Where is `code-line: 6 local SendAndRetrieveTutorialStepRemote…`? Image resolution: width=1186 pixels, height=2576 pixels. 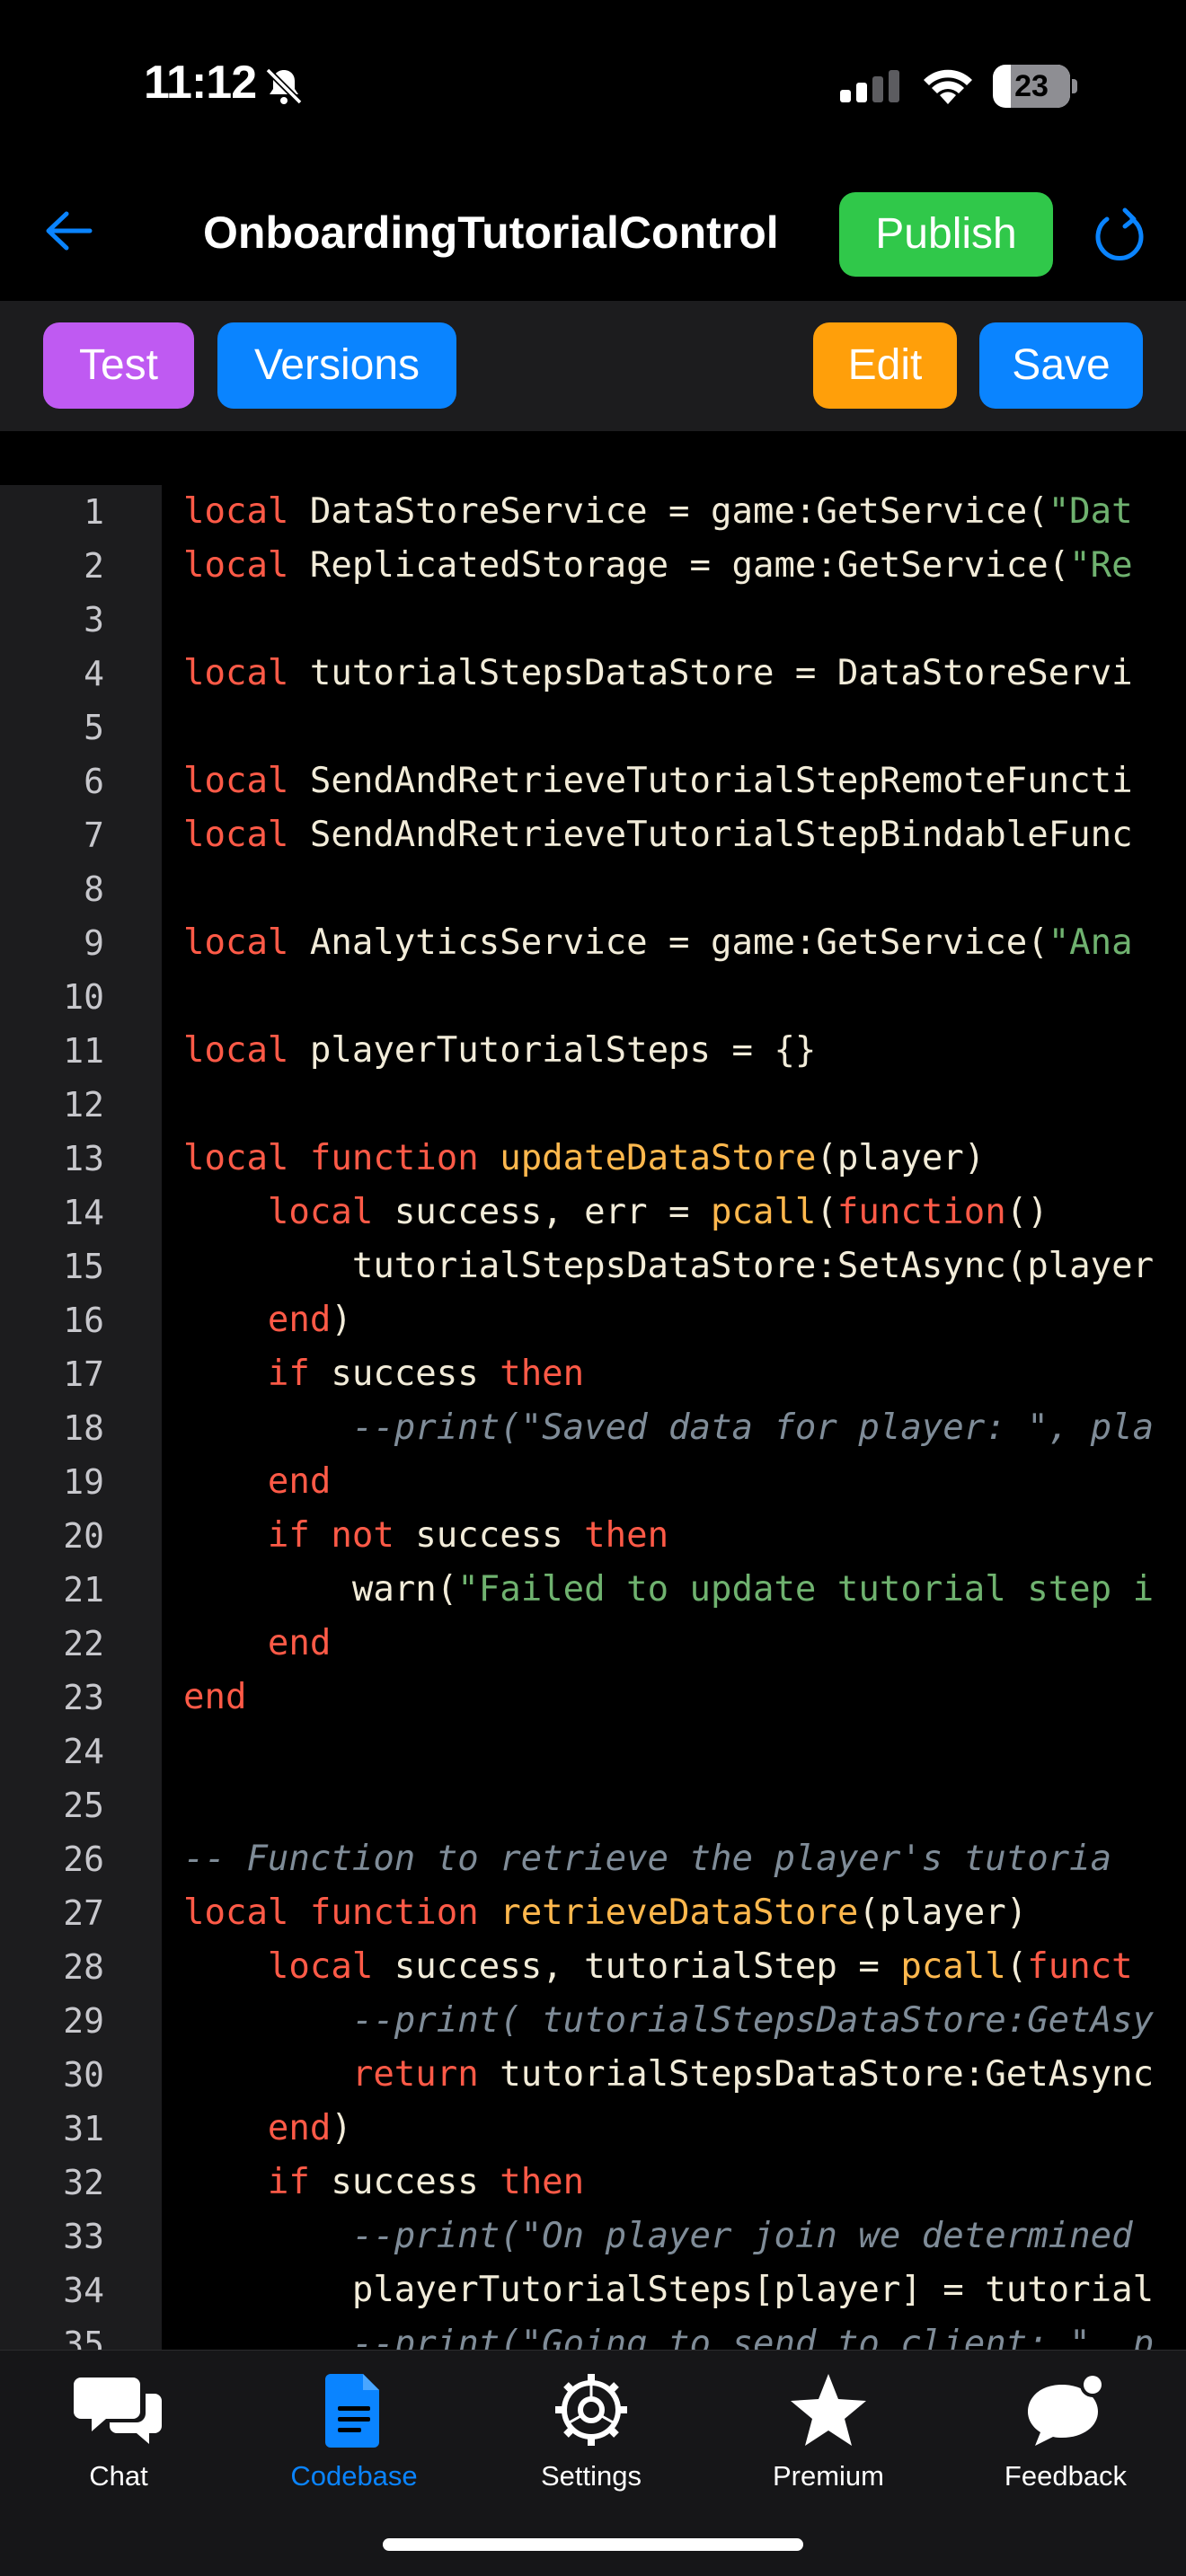 code-line: 6 local SendAndRetrieveTutorialStepRemote… is located at coordinates (593, 781).